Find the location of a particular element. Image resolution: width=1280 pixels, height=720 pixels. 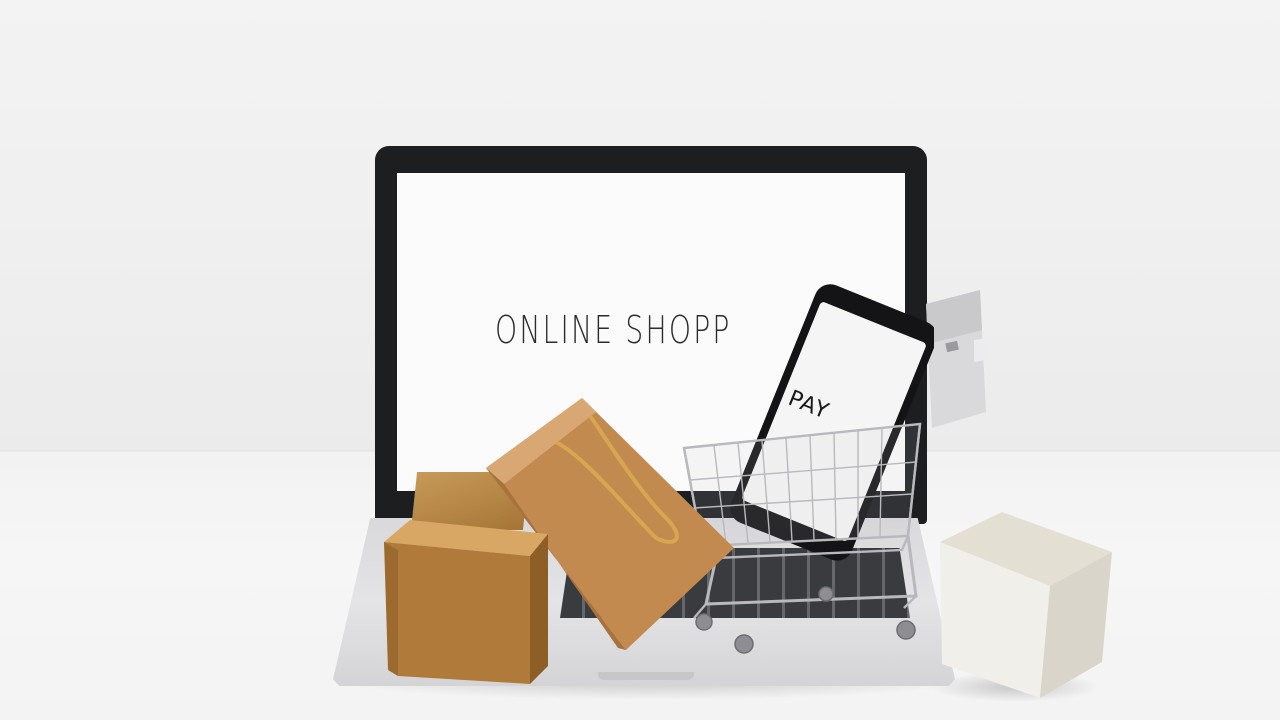

screen-caption: ONLINE SHOPPING is located at coordinates (613, 330).